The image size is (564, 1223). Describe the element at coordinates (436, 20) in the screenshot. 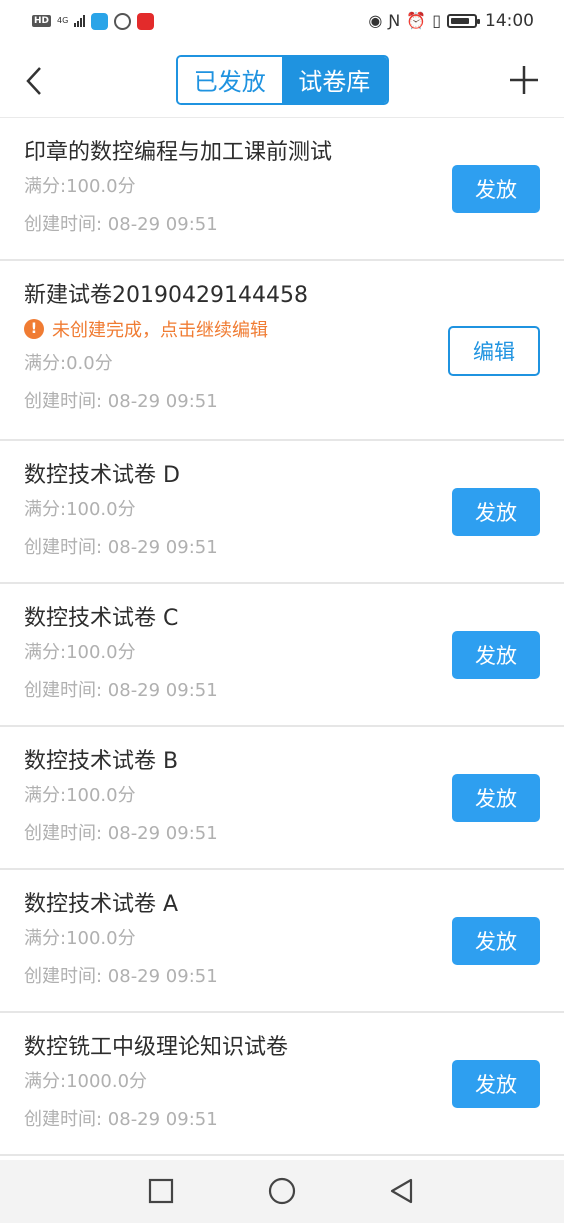

I see `vibrate-icon: ▯` at that location.